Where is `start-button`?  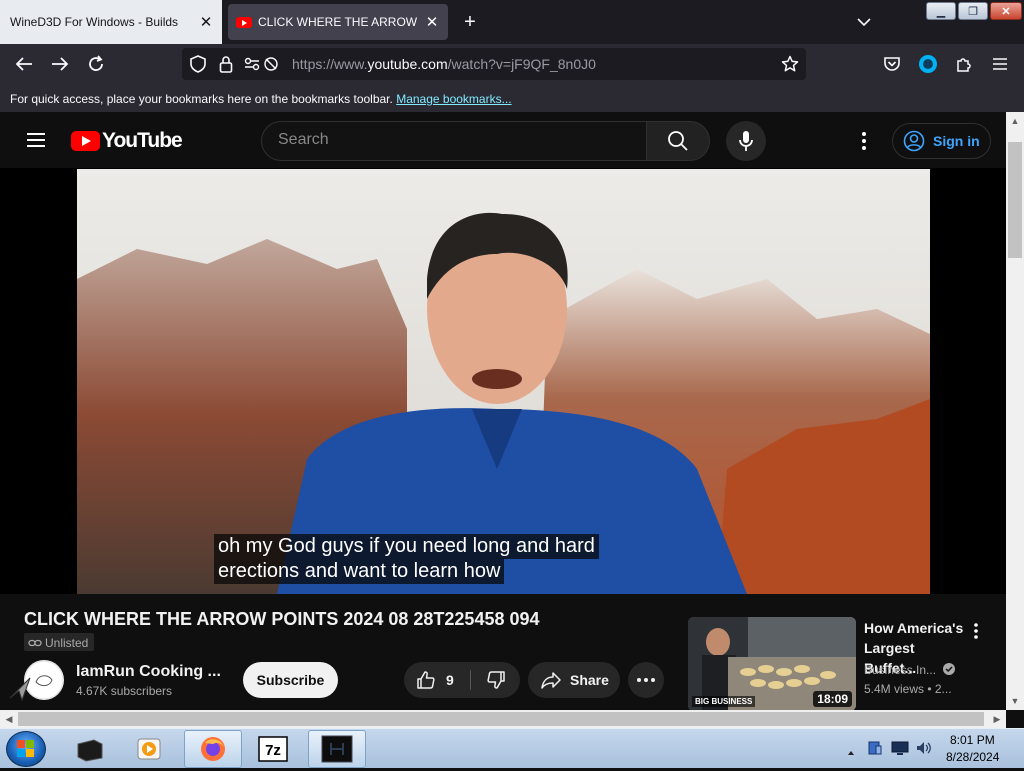
start-button is located at coordinates (26, 749).